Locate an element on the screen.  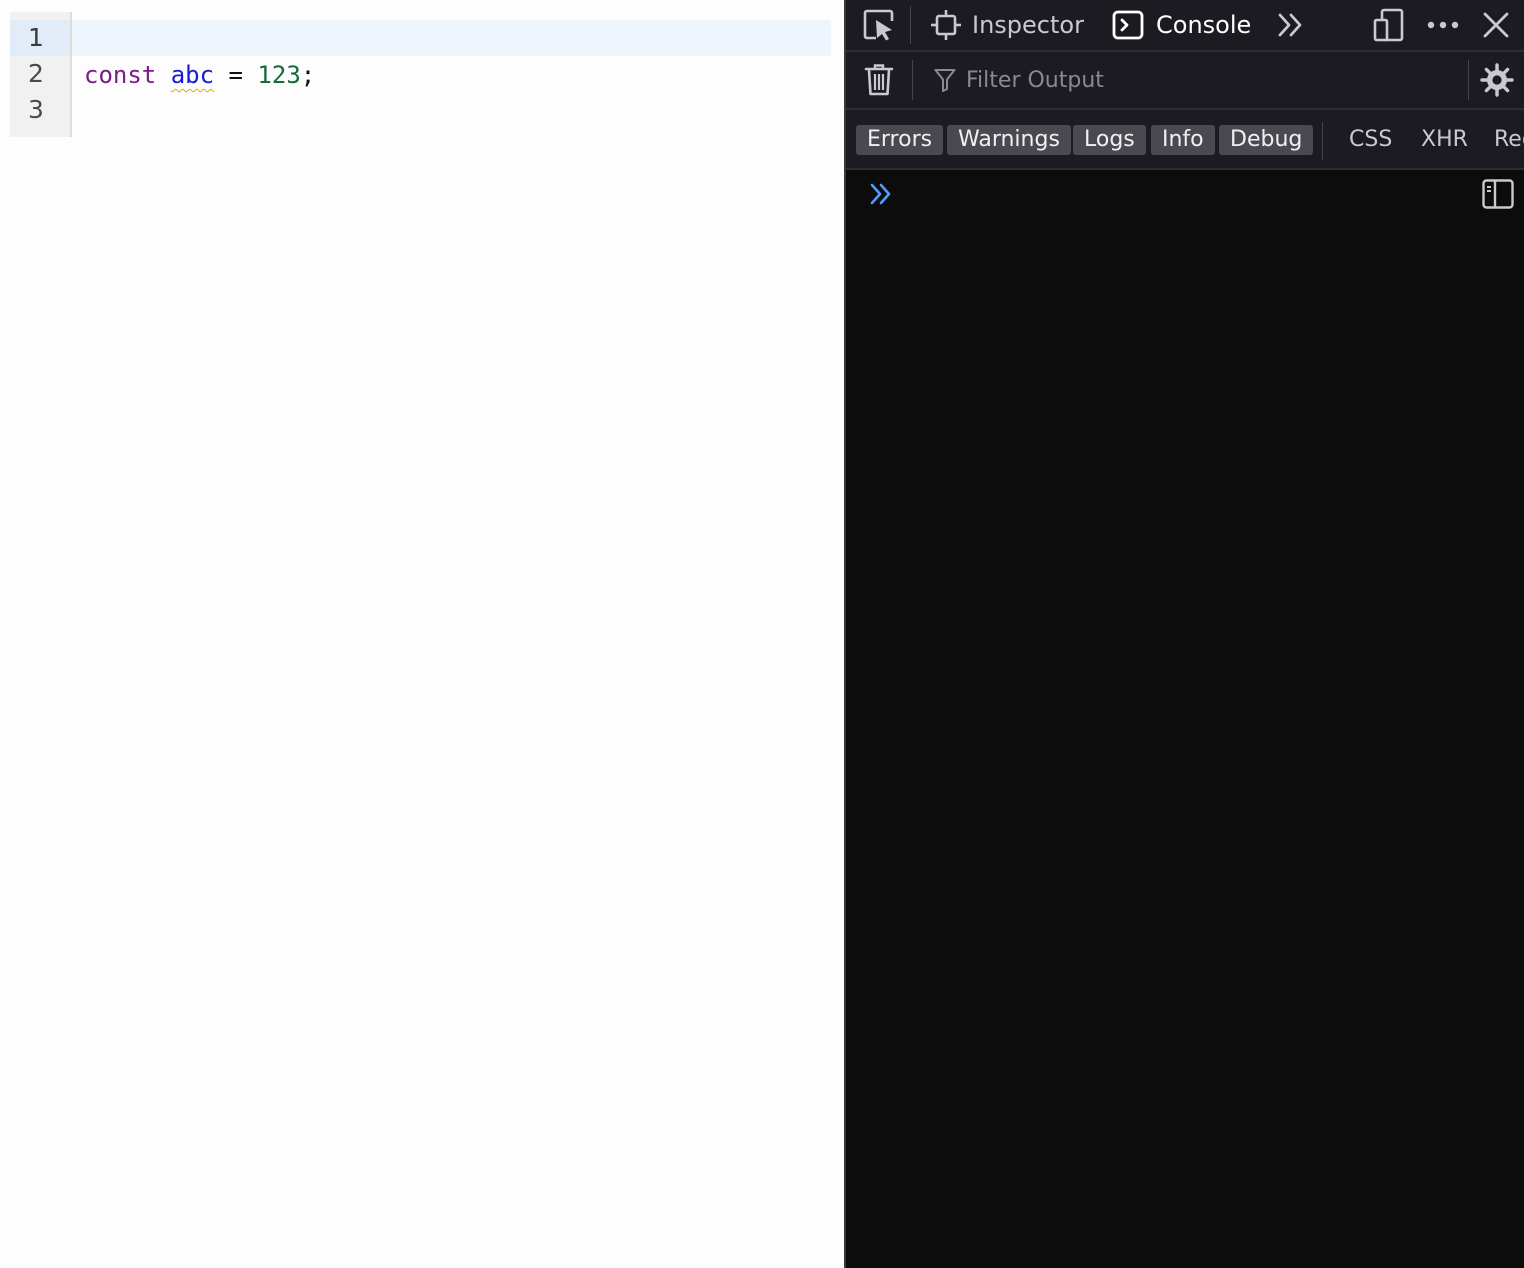
more-tabs-chevron-icon is located at coordinates (1291, 25).